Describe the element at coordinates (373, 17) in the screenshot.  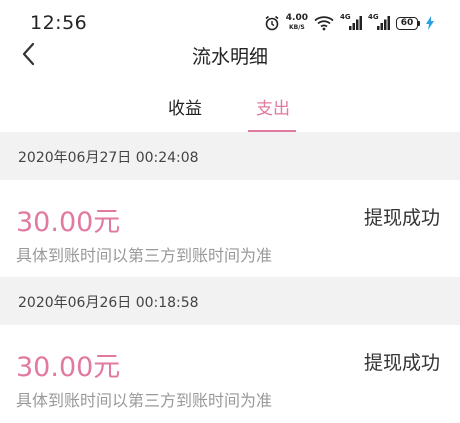
I see `signal-2-label: 4G` at that location.